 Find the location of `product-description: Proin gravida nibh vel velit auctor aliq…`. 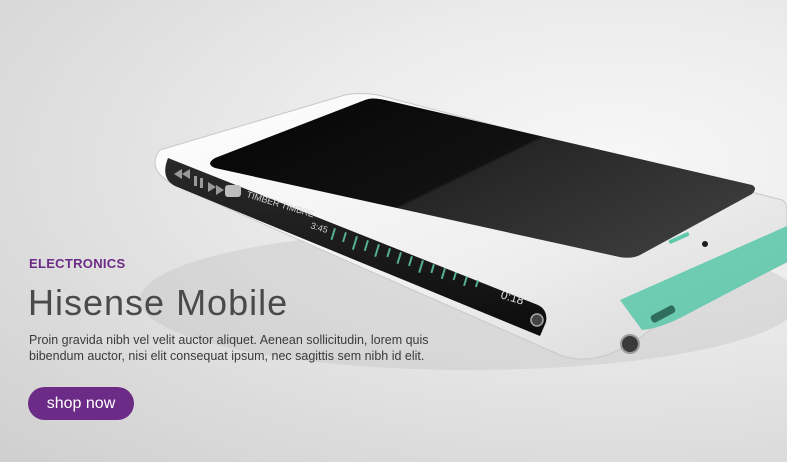

product-description: Proin gravida nibh vel velit auctor aliq… is located at coordinates (229, 348).